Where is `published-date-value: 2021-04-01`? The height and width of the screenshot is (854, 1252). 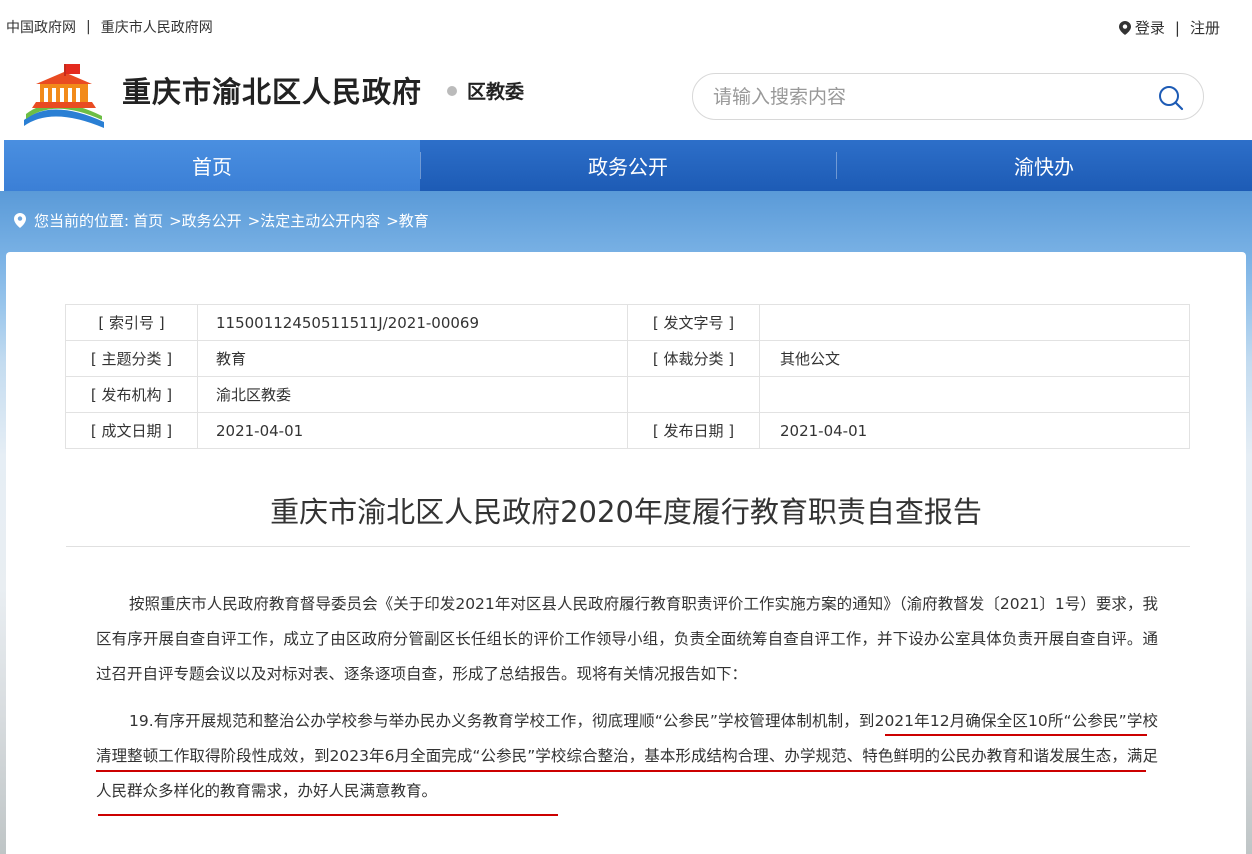 published-date-value: 2021-04-01 is located at coordinates (974, 430).